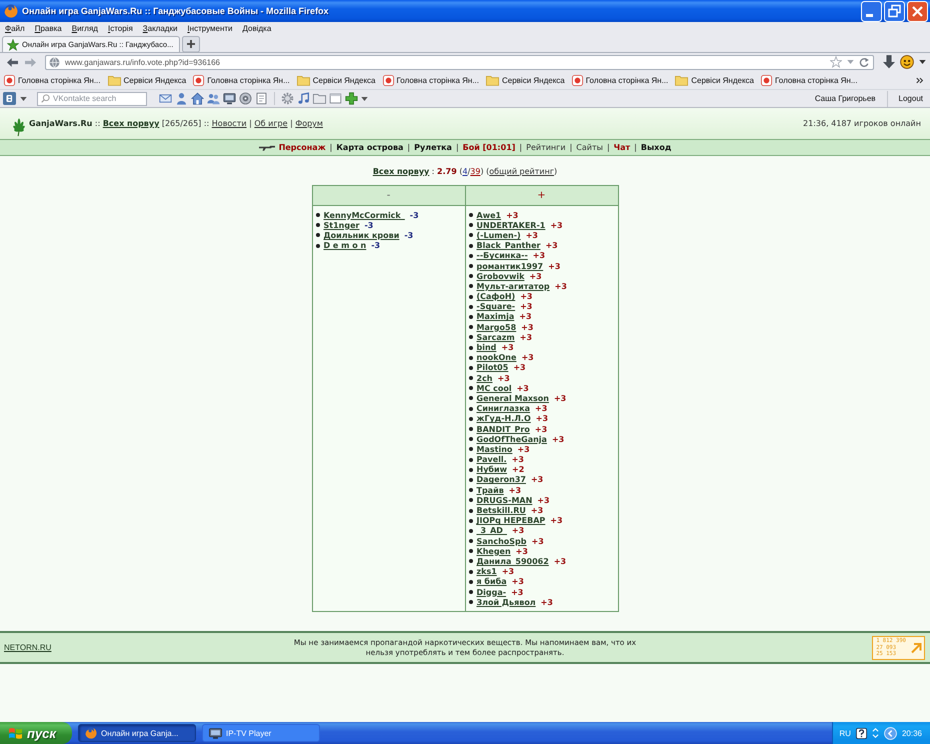 This screenshot has width=930, height=744. Describe the element at coordinates (845, 98) in the screenshot. I see `user-name-link: Саша Григорьев` at that location.